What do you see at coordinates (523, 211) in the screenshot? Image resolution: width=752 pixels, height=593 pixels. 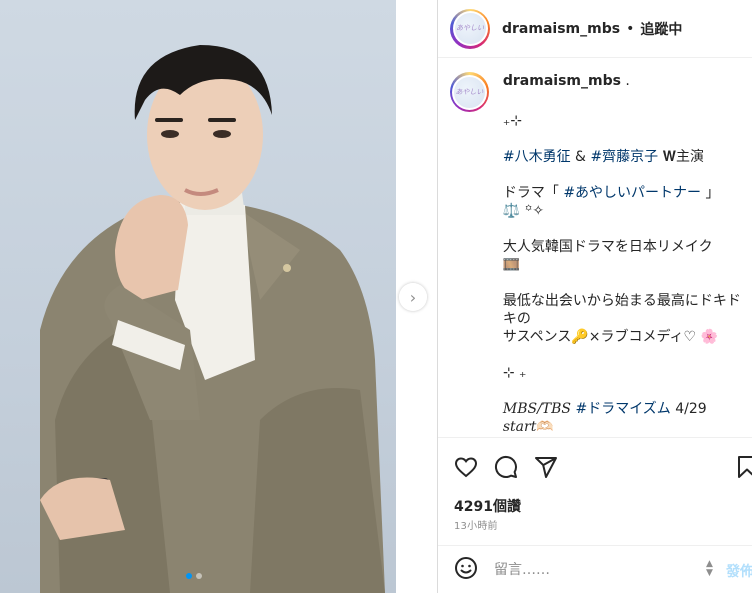 I see `caption-text: ⚖️ ꙳✧` at bounding box center [523, 211].